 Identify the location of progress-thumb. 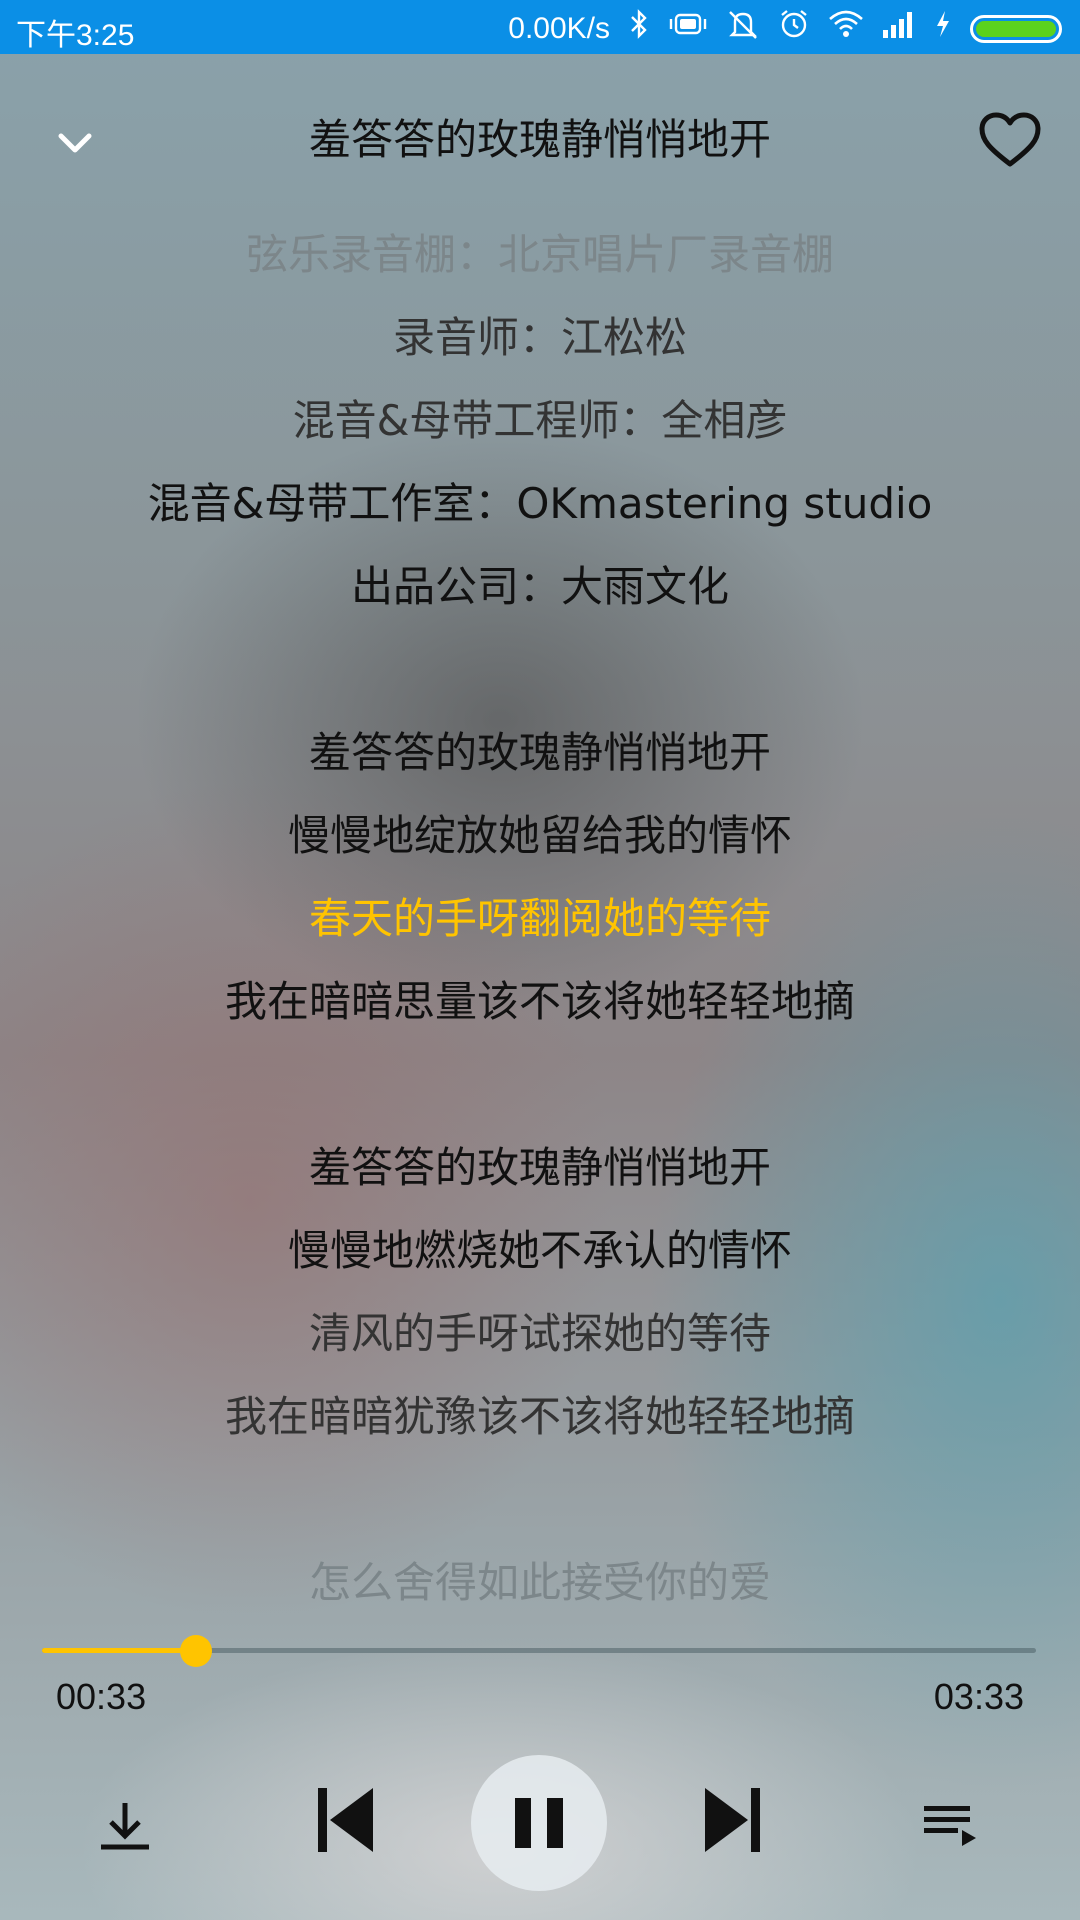
(196, 1651).